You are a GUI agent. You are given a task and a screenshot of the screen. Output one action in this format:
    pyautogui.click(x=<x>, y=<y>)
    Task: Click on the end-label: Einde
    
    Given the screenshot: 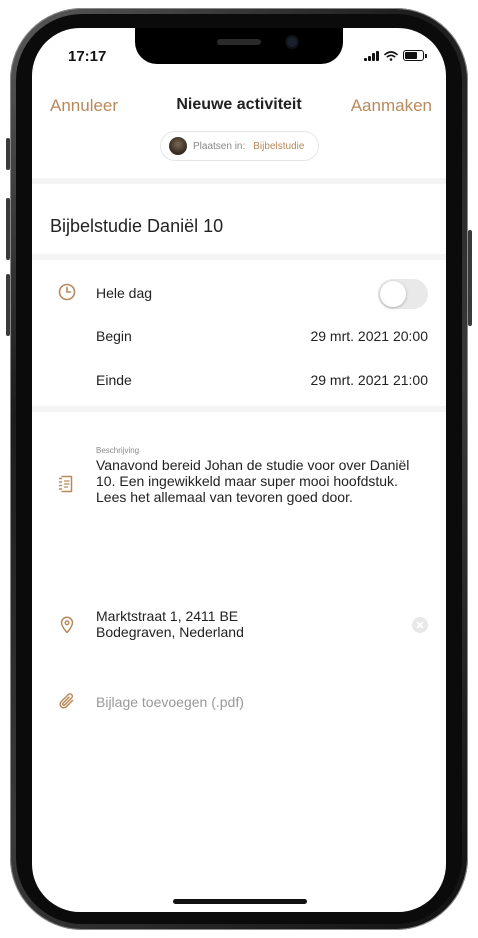 What is the action you would take?
    pyautogui.click(x=114, y=380)
    